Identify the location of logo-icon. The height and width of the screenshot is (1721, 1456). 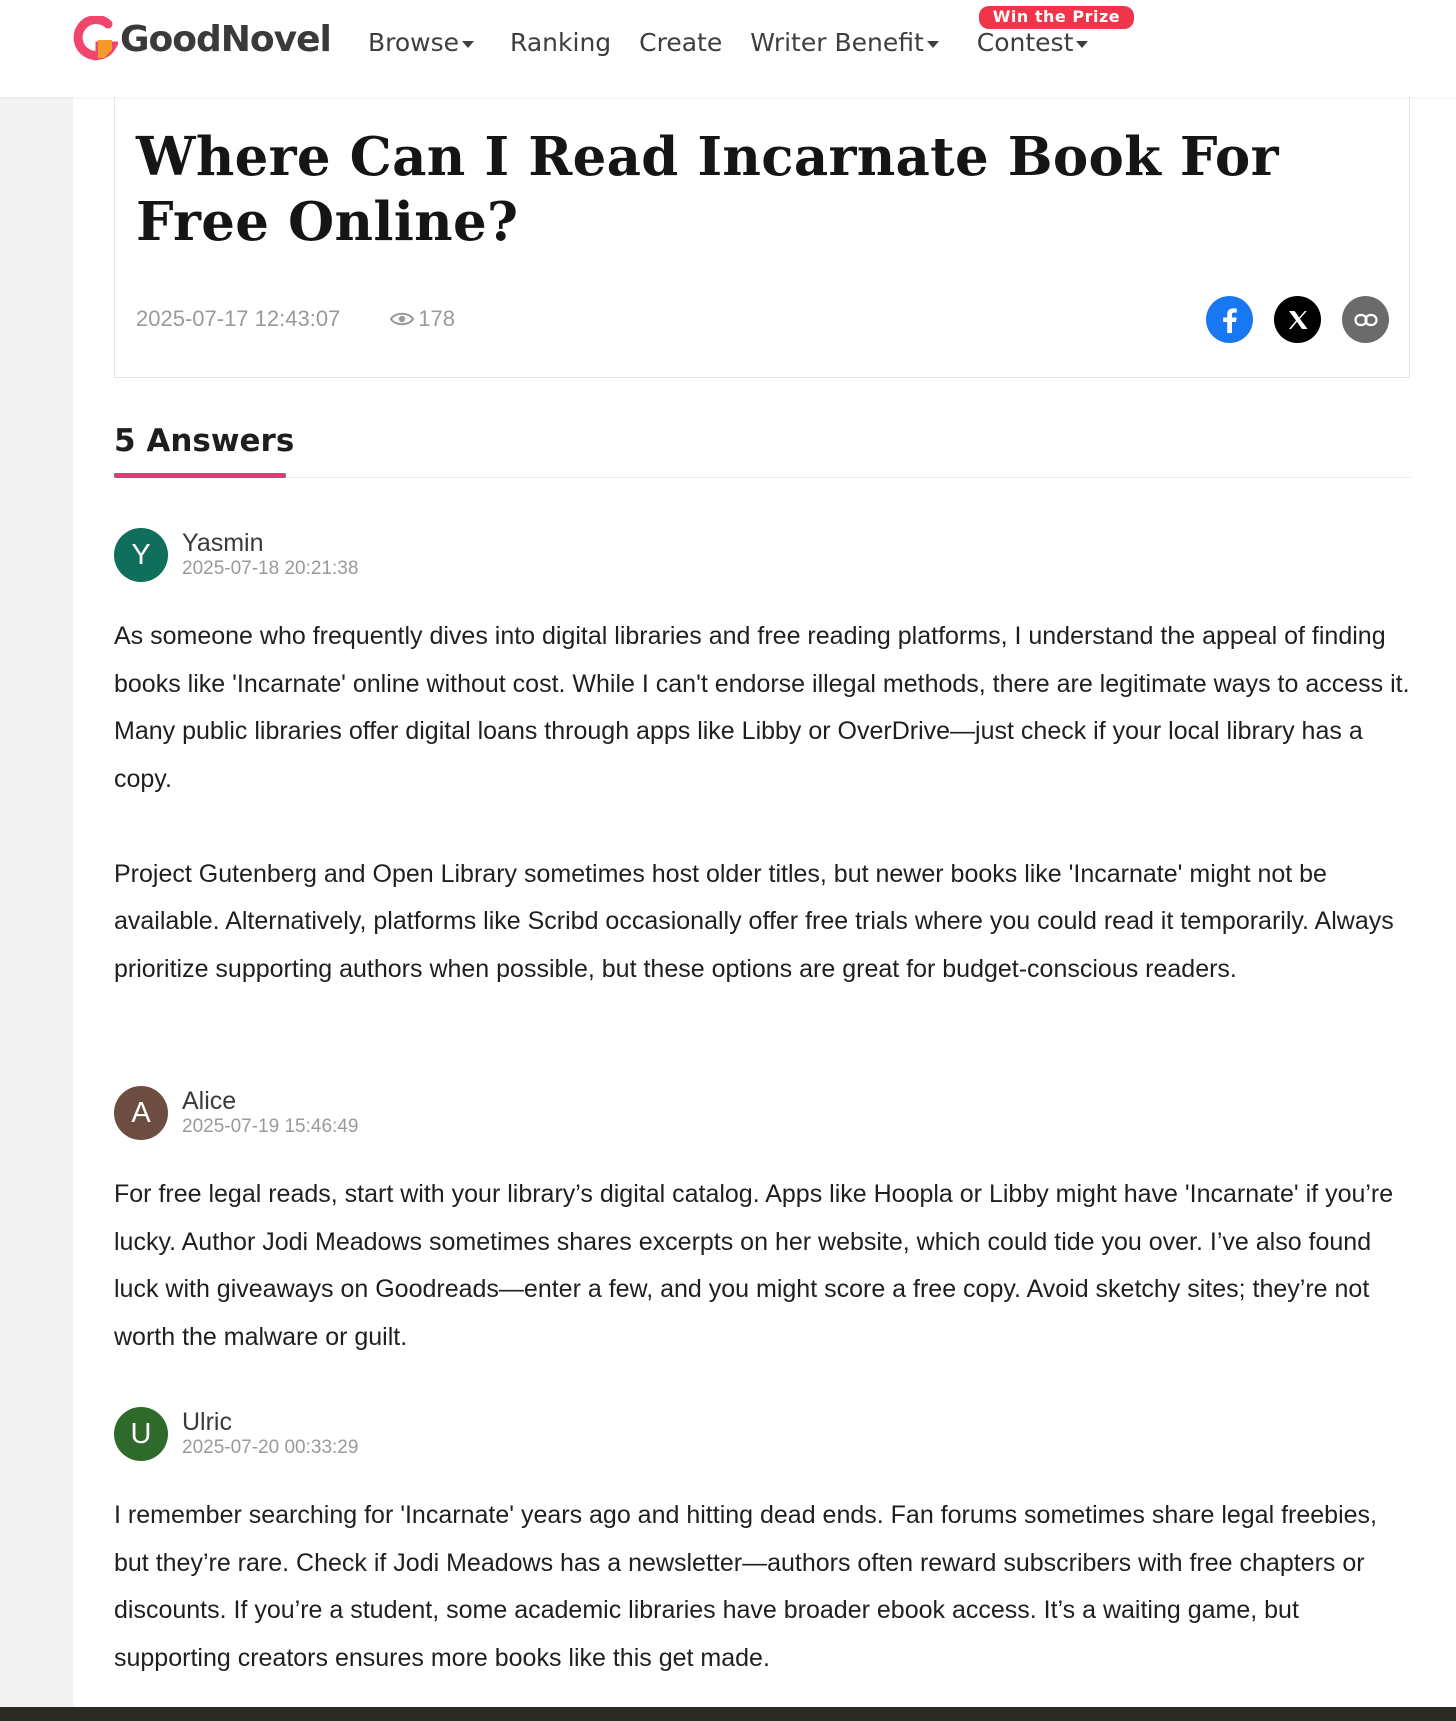
(95, 38).